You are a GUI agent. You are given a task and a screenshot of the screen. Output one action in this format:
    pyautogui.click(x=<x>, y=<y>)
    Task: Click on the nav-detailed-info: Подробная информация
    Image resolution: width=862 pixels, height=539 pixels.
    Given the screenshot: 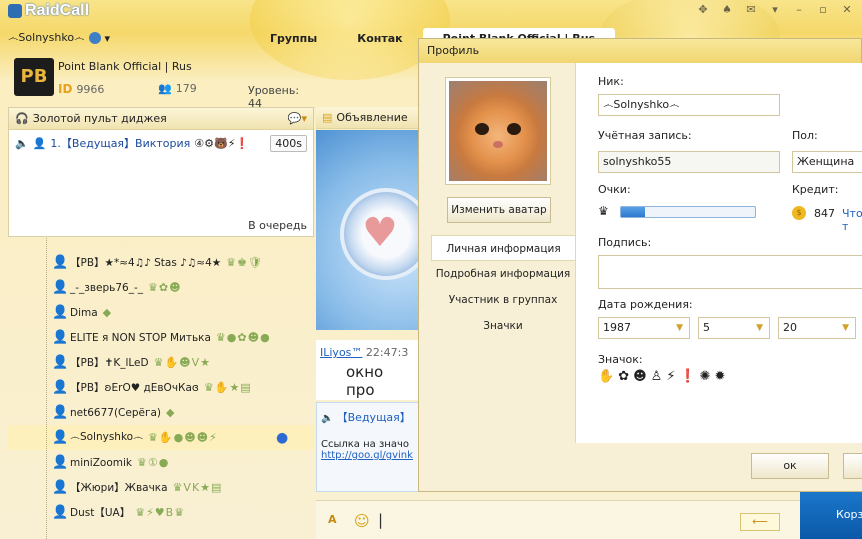 What is the action you would take?
    pyautogui.click(x=503, y=274)
    